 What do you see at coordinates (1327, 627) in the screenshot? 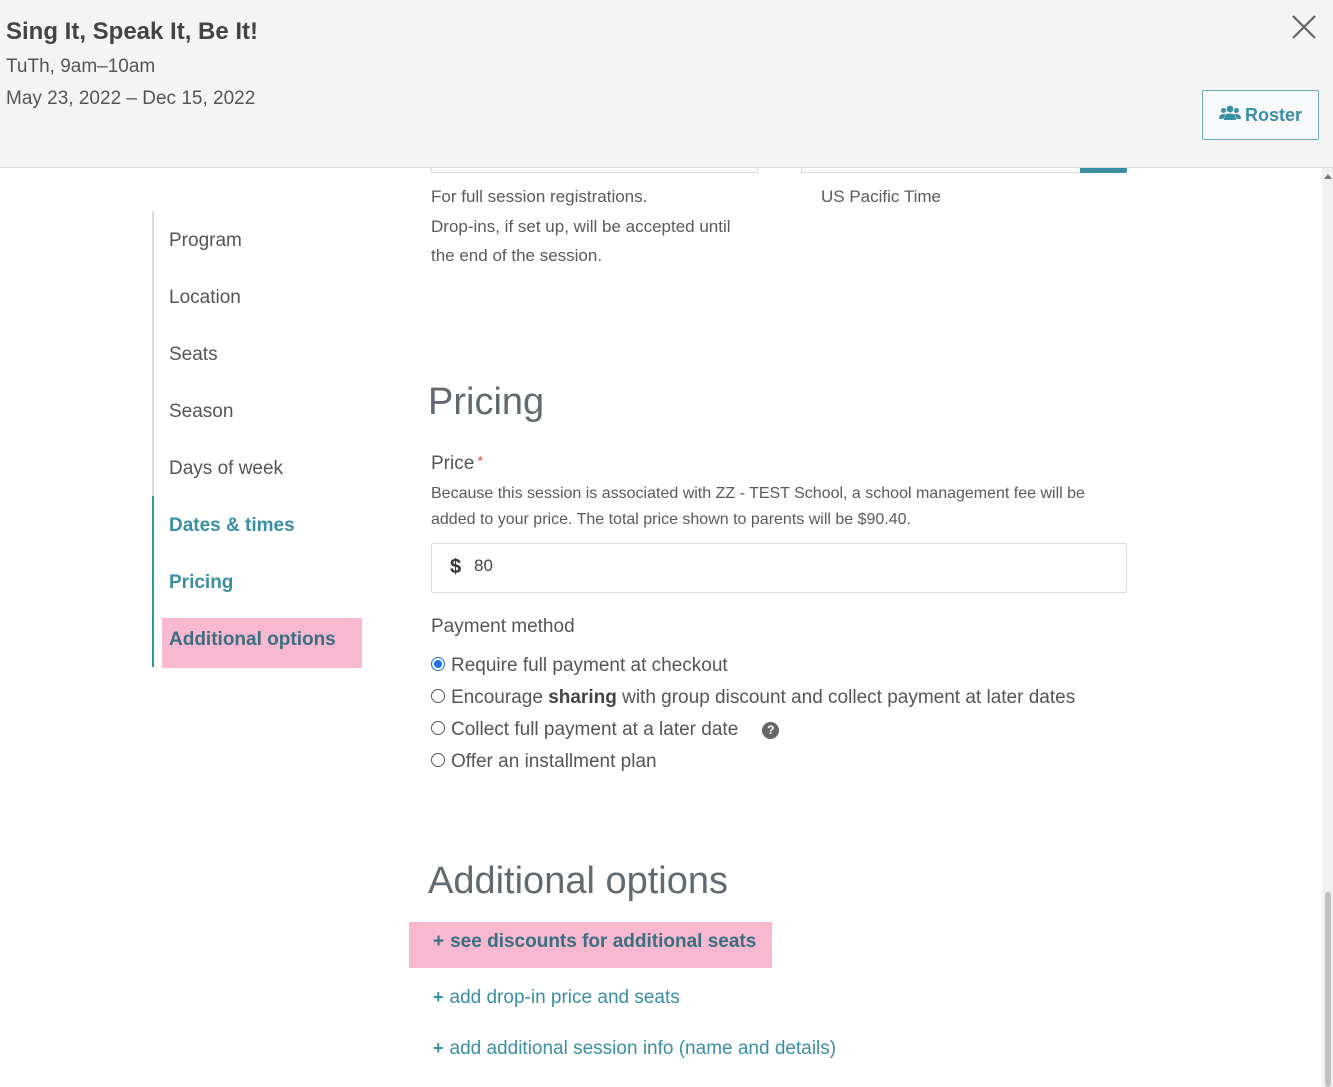
I see `scrollbar` at bounding box center [1327, 627].